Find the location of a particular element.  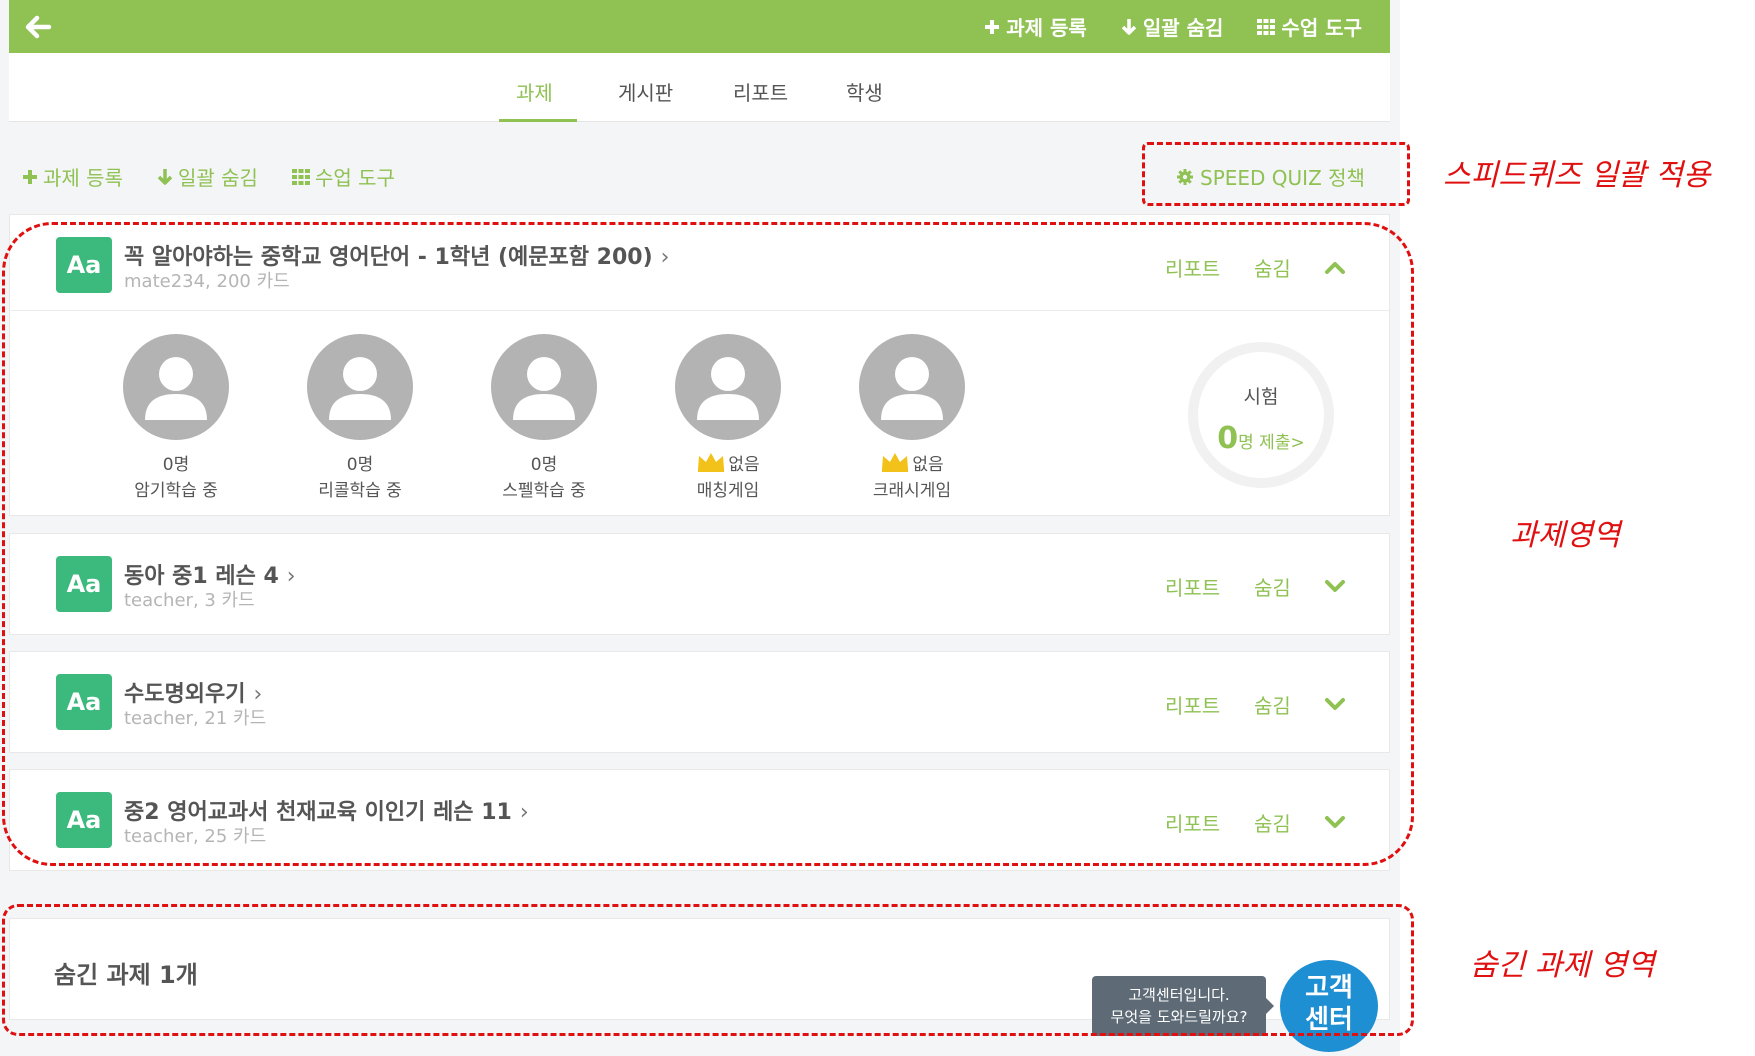

top-class-tools-label: 수업 도구 is located at coordinates (1321, 28).